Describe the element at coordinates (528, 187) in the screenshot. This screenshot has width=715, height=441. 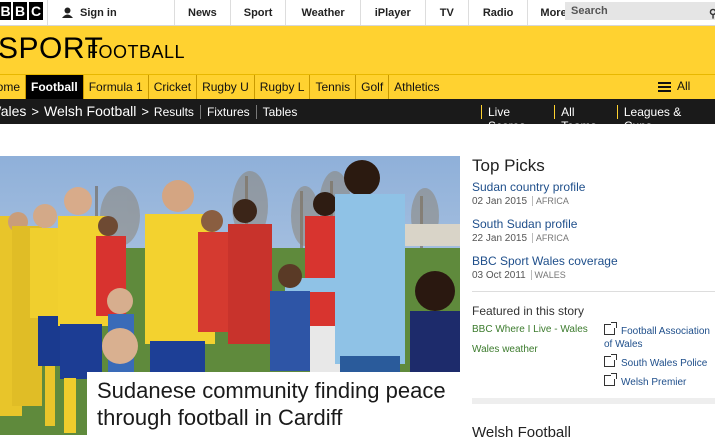
I see `top-pick-title: Sudan country profile` at that location.